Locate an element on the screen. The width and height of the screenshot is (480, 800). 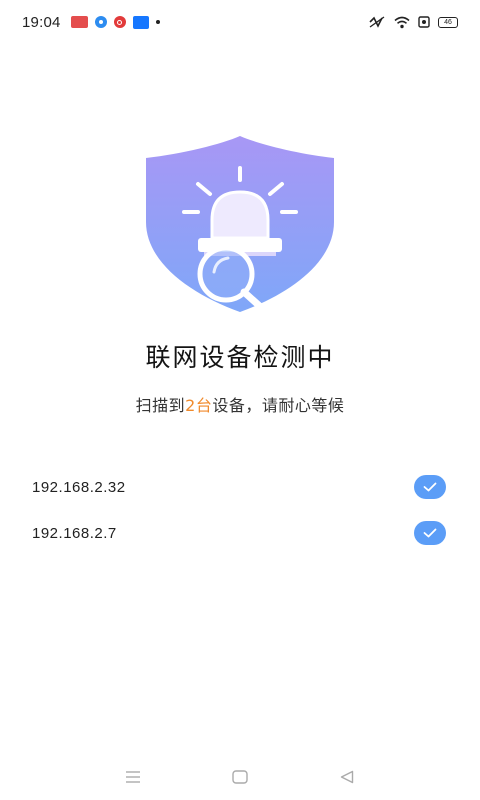
screen-record-icon is located at coordinates (424, 22).